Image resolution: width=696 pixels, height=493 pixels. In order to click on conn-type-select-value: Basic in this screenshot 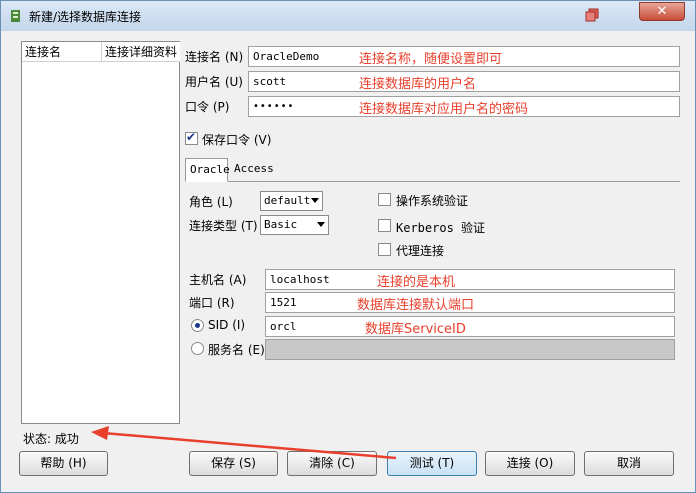, I will do `click(281, 224)`.